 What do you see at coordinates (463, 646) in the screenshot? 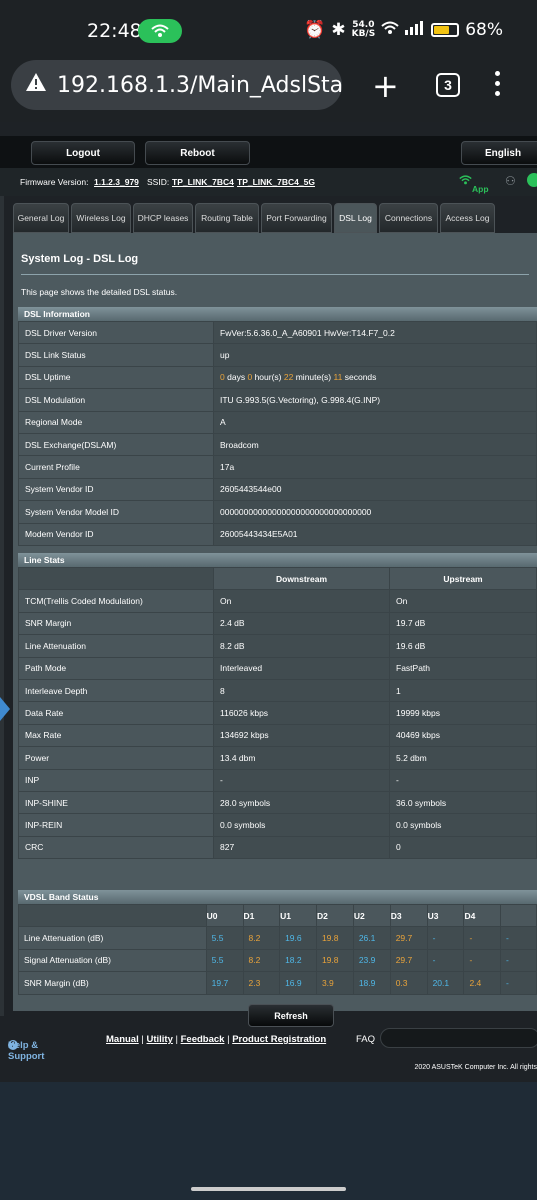
I see `upstream-value: 19.6 dB` at bounding box center [463, 646].